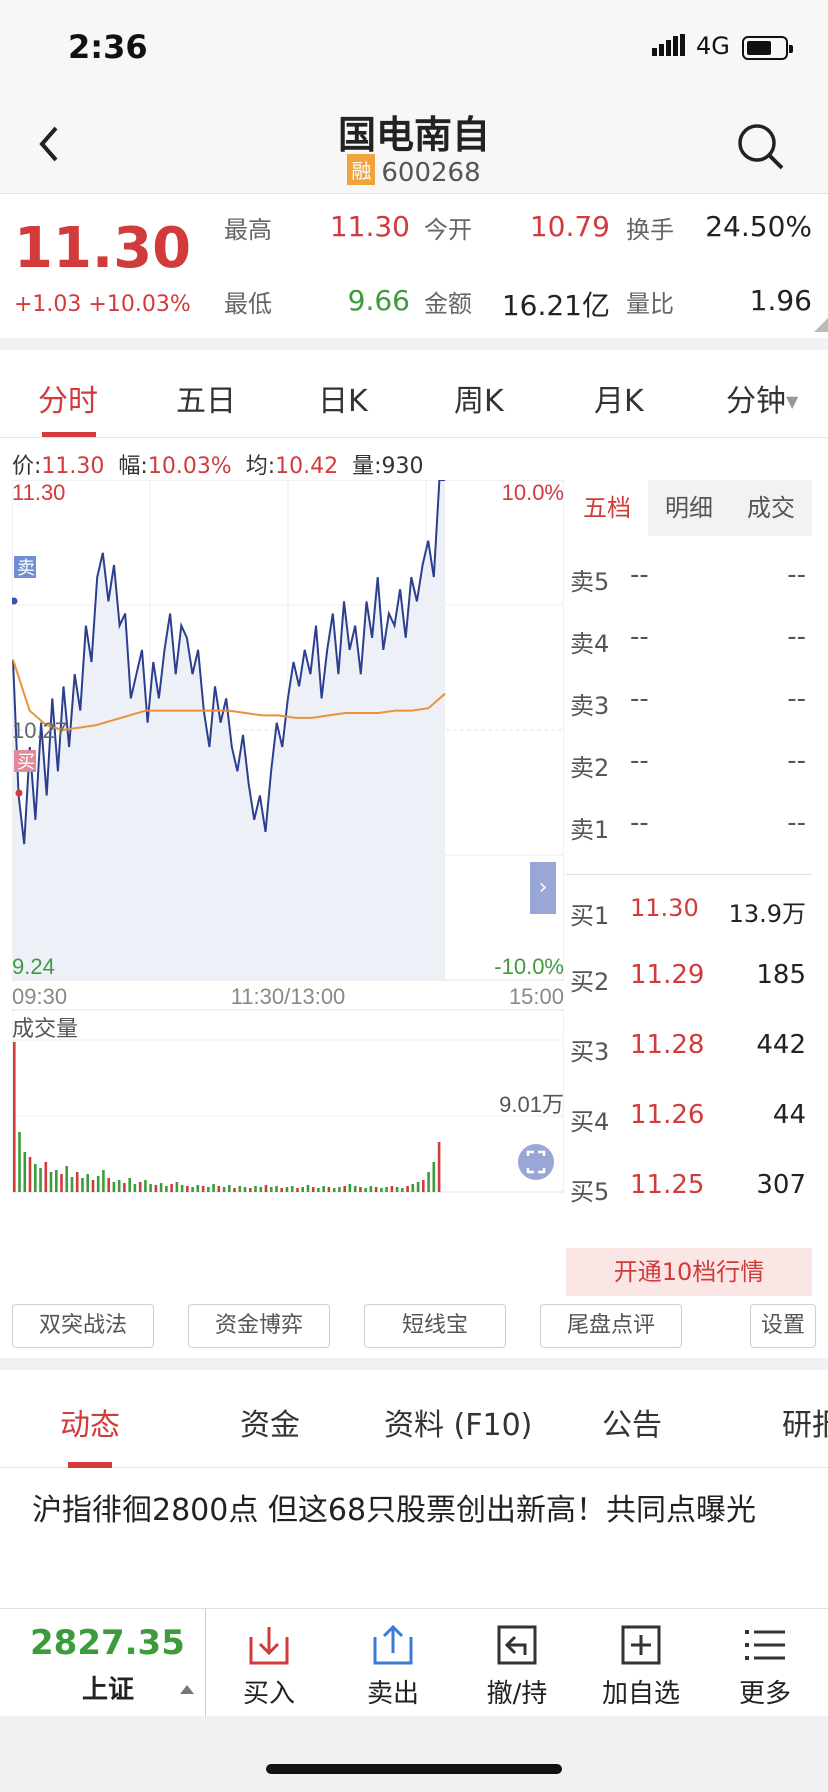 This screenshot has height=1792, width=828. What do you see at coordinates (590, 1122) in the screenshot?
I see `bid-label: 买4` at bounding box center [590, 1122].